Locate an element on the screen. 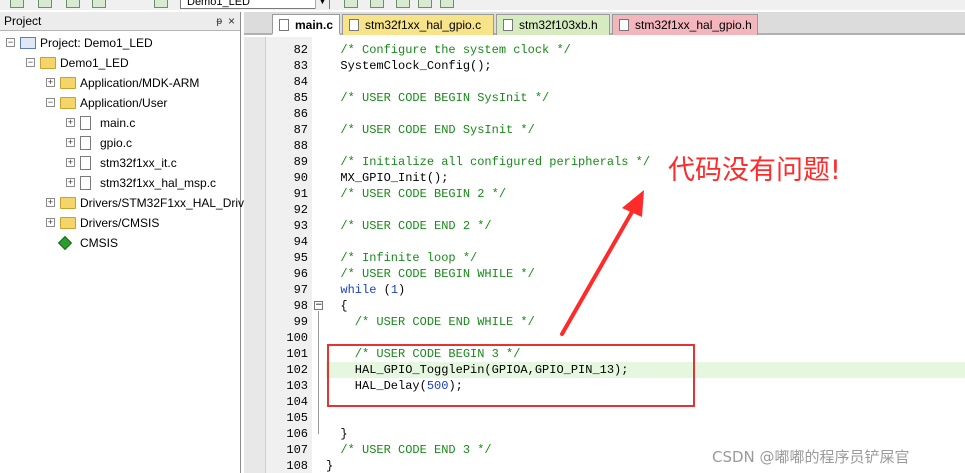 This screenshot has height=473, width=965. annotation-text: 代码没有问题! is located at coordinates (754, 170).